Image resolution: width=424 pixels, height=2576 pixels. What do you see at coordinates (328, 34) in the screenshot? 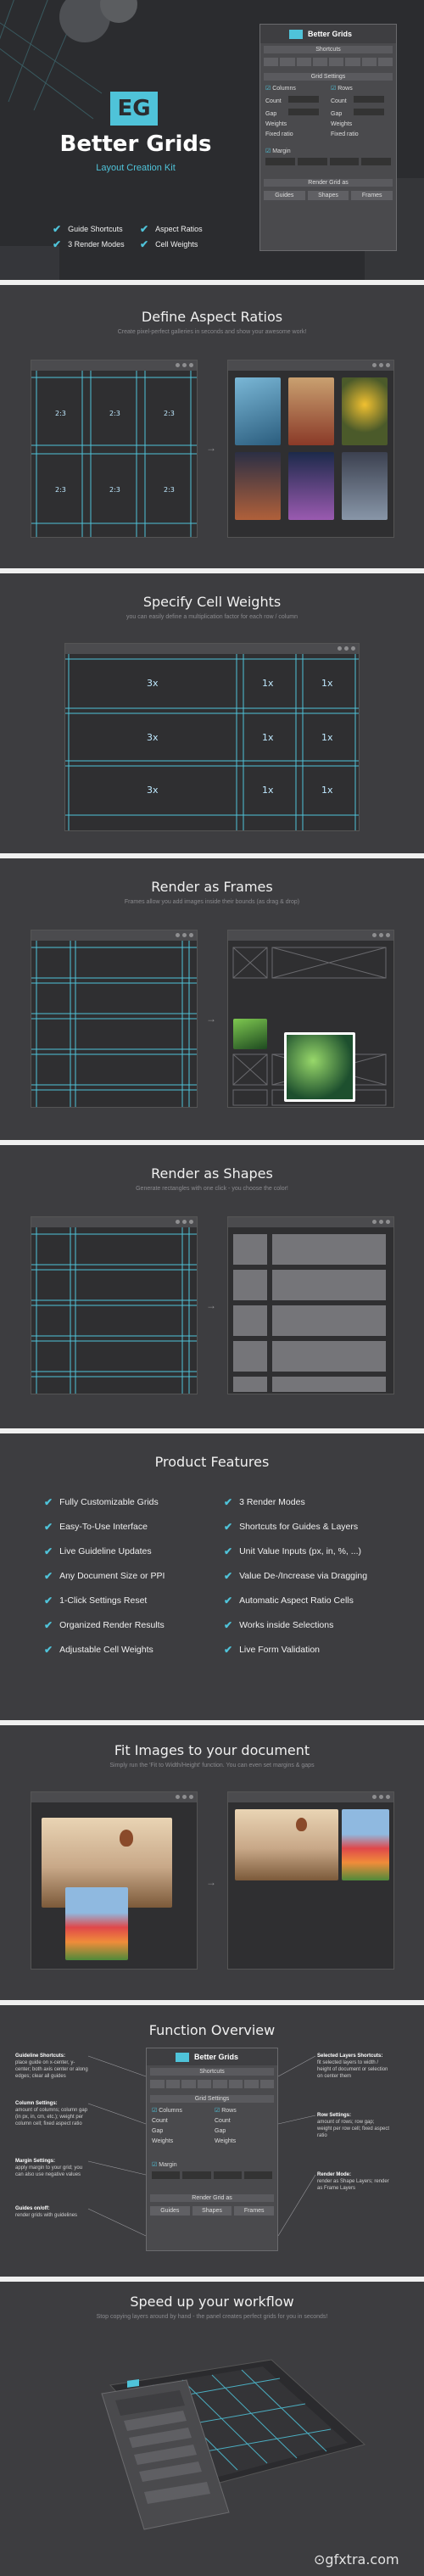
I see `panel-title-bar: Better Grids` at bounding box center [328, 34].